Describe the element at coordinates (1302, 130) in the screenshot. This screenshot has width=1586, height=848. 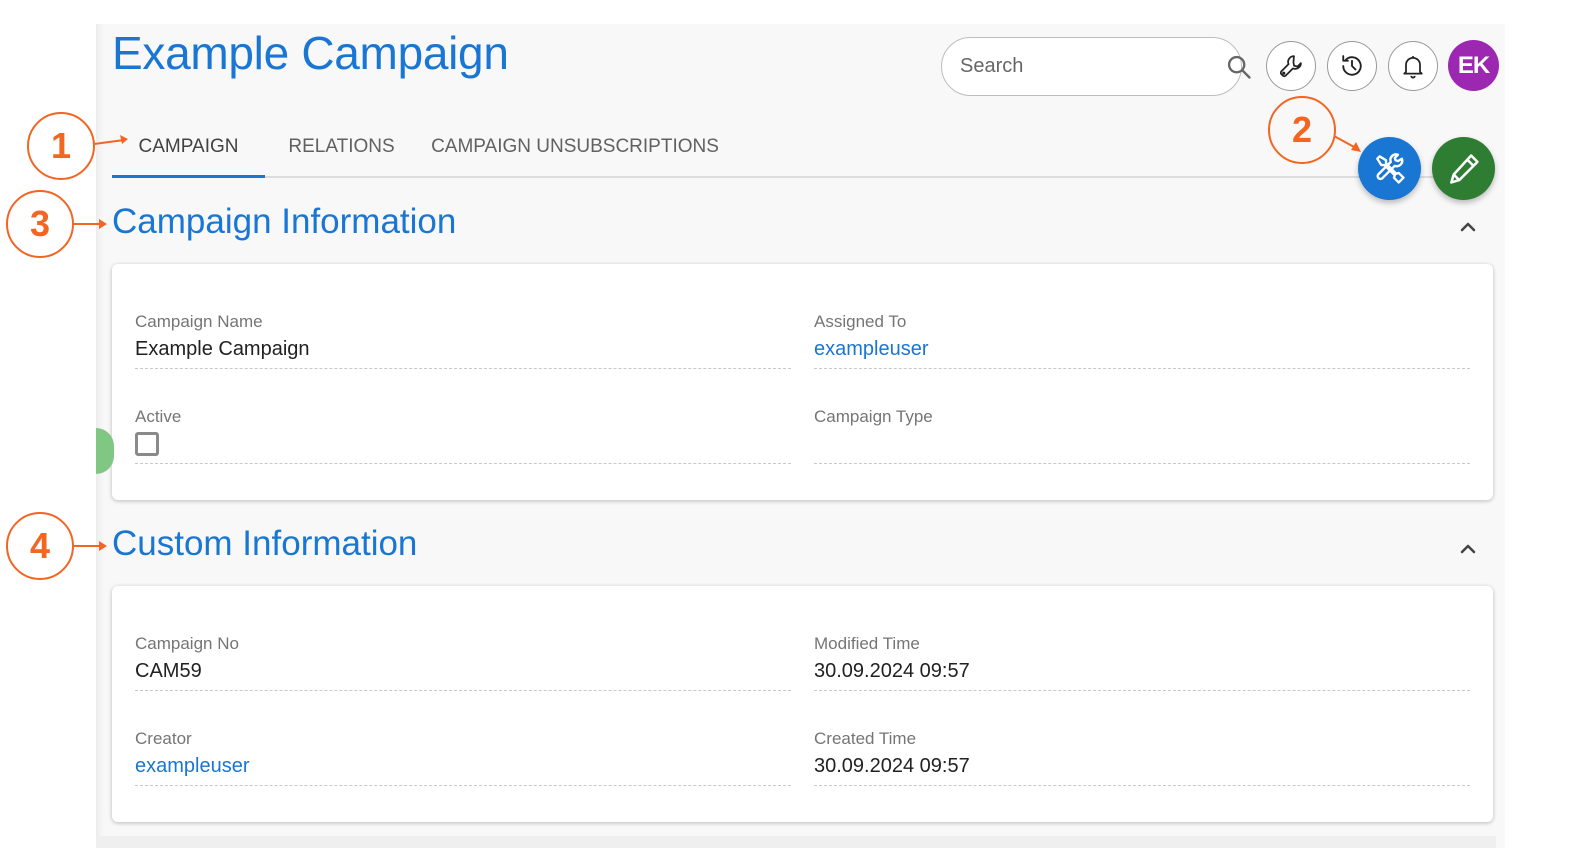
I see `annotation-2: 2` at that location.